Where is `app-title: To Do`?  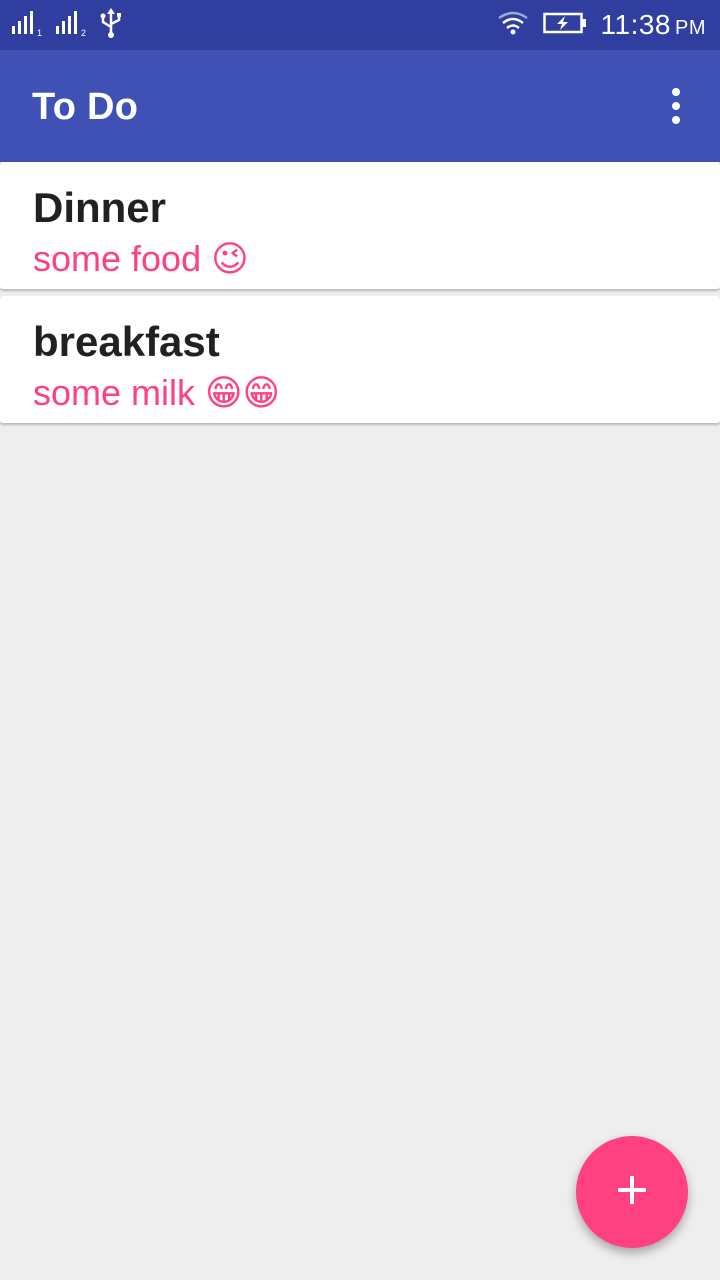
app-title: To Do is located at coordinates (85, 107).